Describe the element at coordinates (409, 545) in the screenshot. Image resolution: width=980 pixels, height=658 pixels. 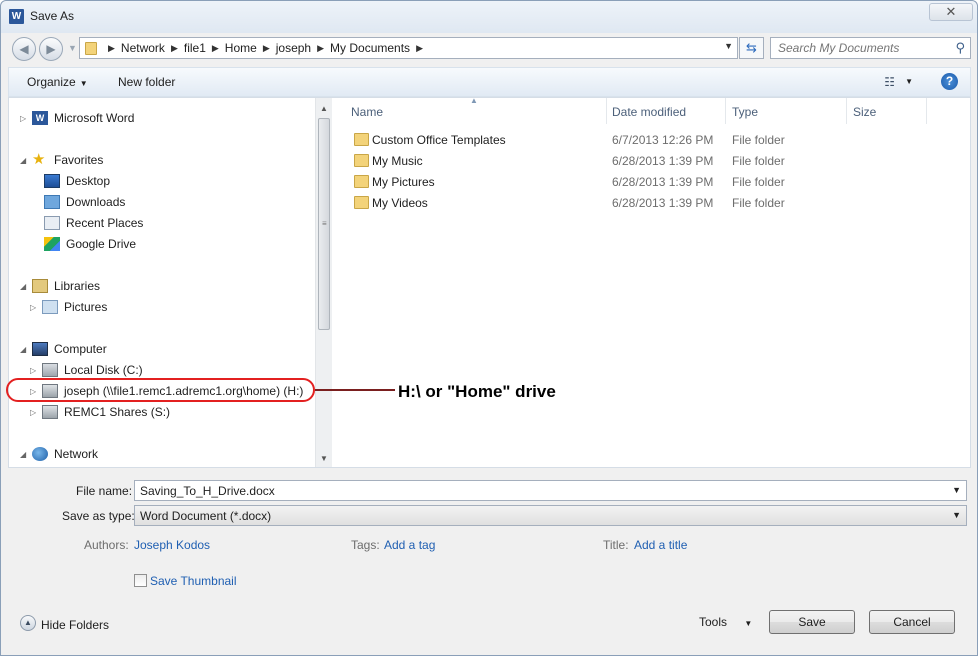
I see `tags-value: Add a tag` at that location.